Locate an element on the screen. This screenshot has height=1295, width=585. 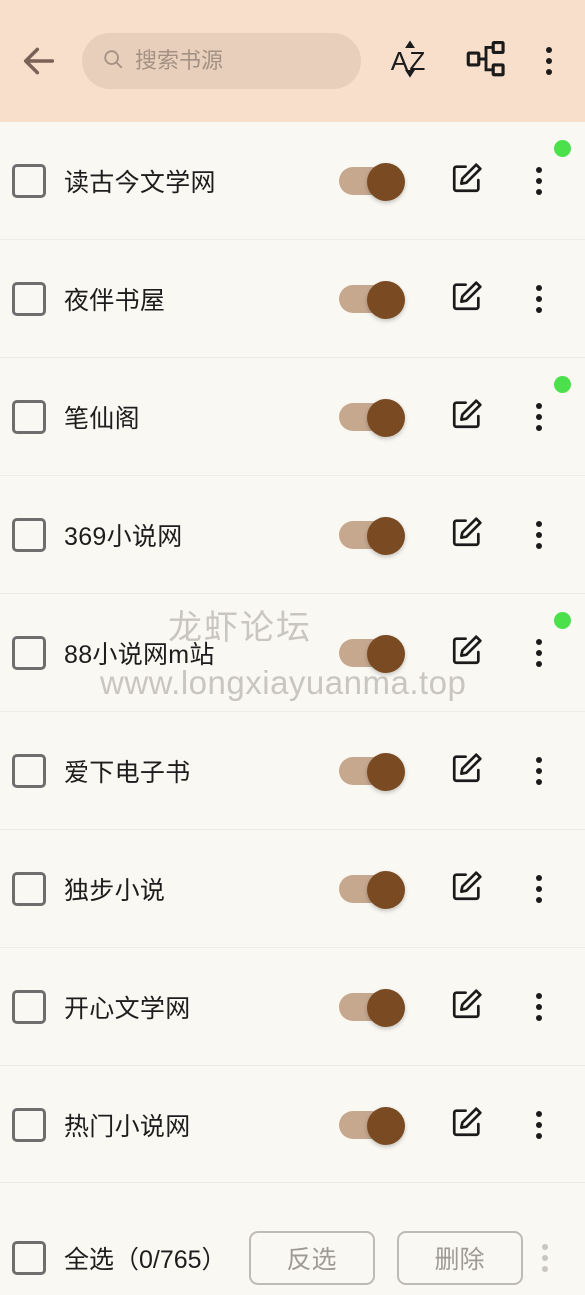
table-row: 热门小说网 is located at coordinates (292, 1124).